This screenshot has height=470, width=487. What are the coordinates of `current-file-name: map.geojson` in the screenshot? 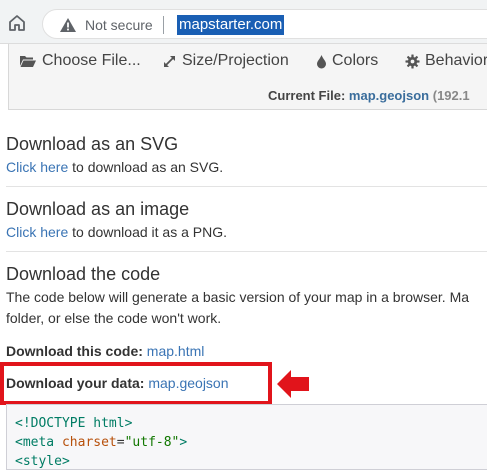 It's located at (389, 95).